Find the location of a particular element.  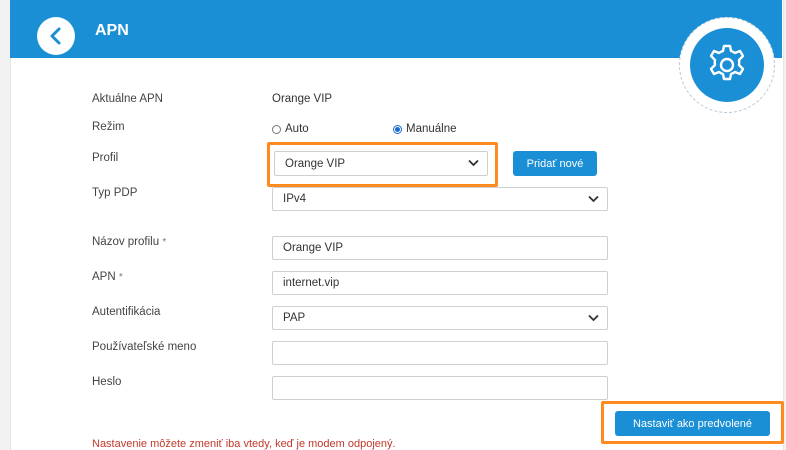

apn-label: APN * is located at coordinates (107, 277).